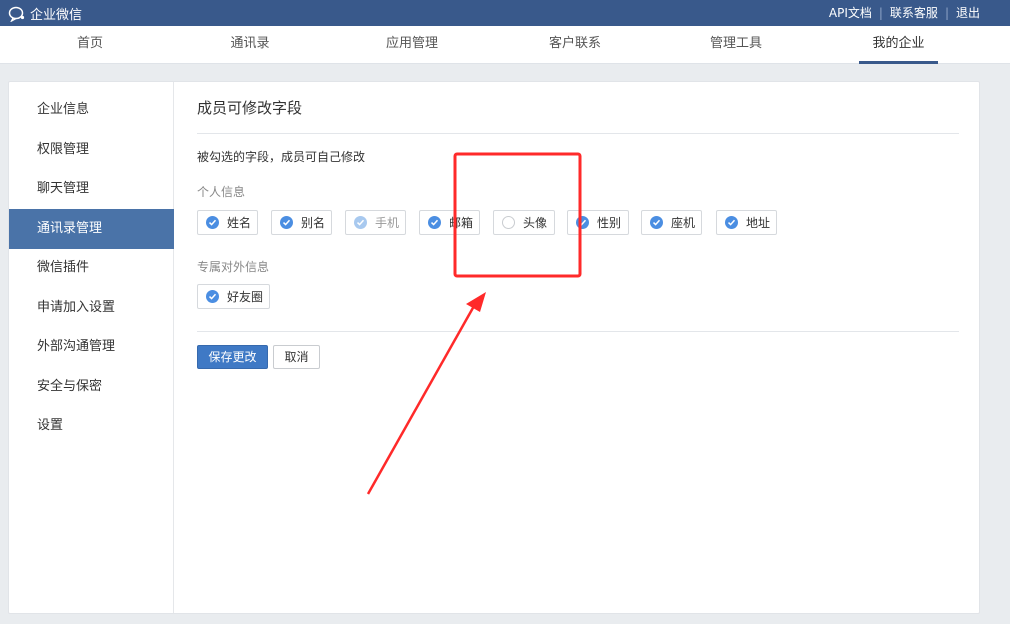 This screenshot has height=624, width=1010. I want to click on field-label: 座机, so click(683, 223).